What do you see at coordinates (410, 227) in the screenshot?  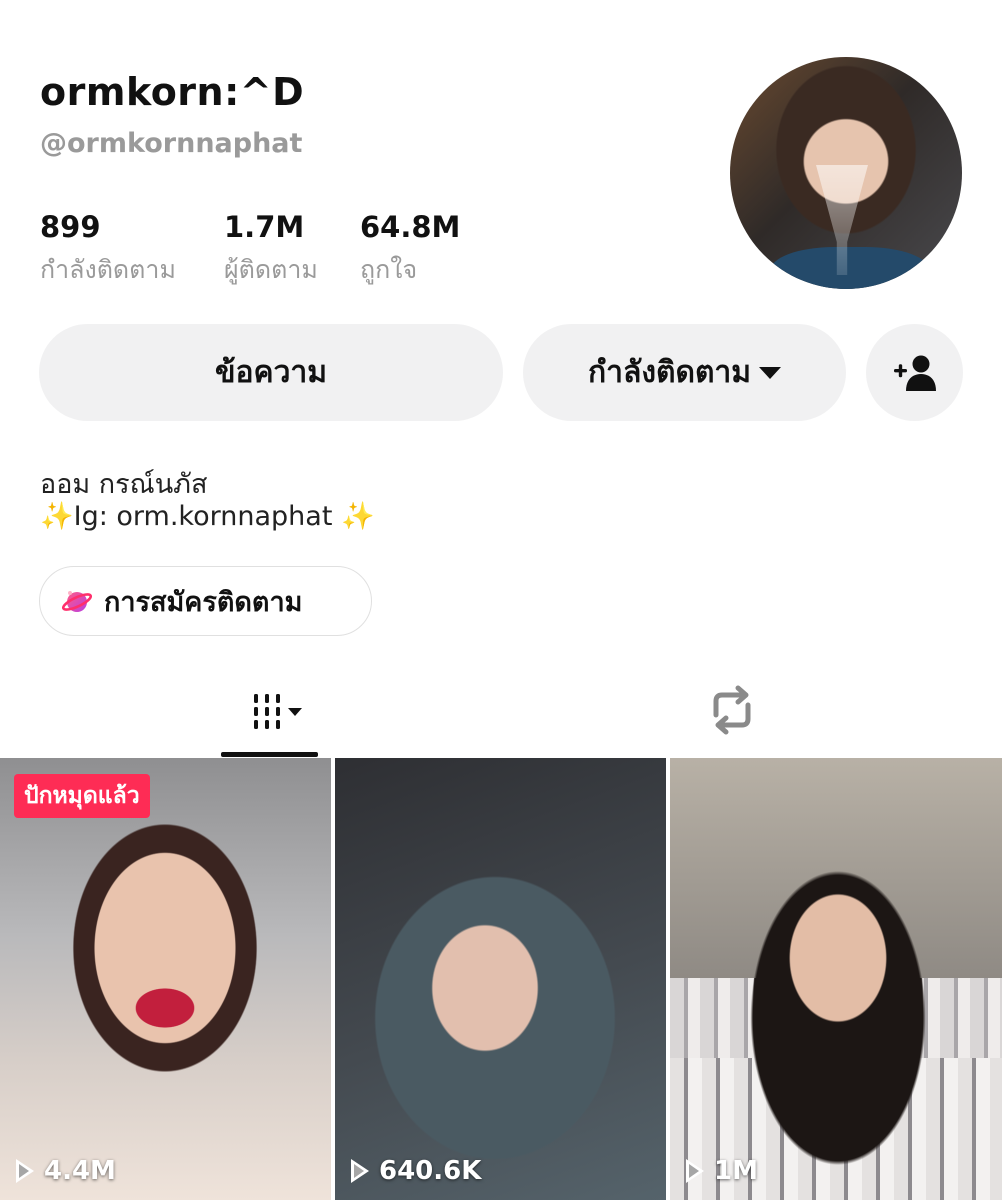 I see `likes-count: 64.8M` at bounding box center [410, 227].